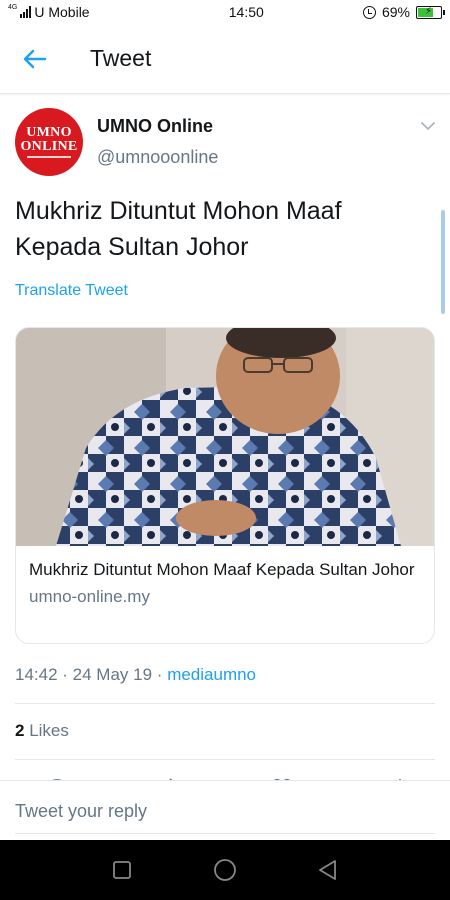  I want to click on signal-icon, so click(26, 12).